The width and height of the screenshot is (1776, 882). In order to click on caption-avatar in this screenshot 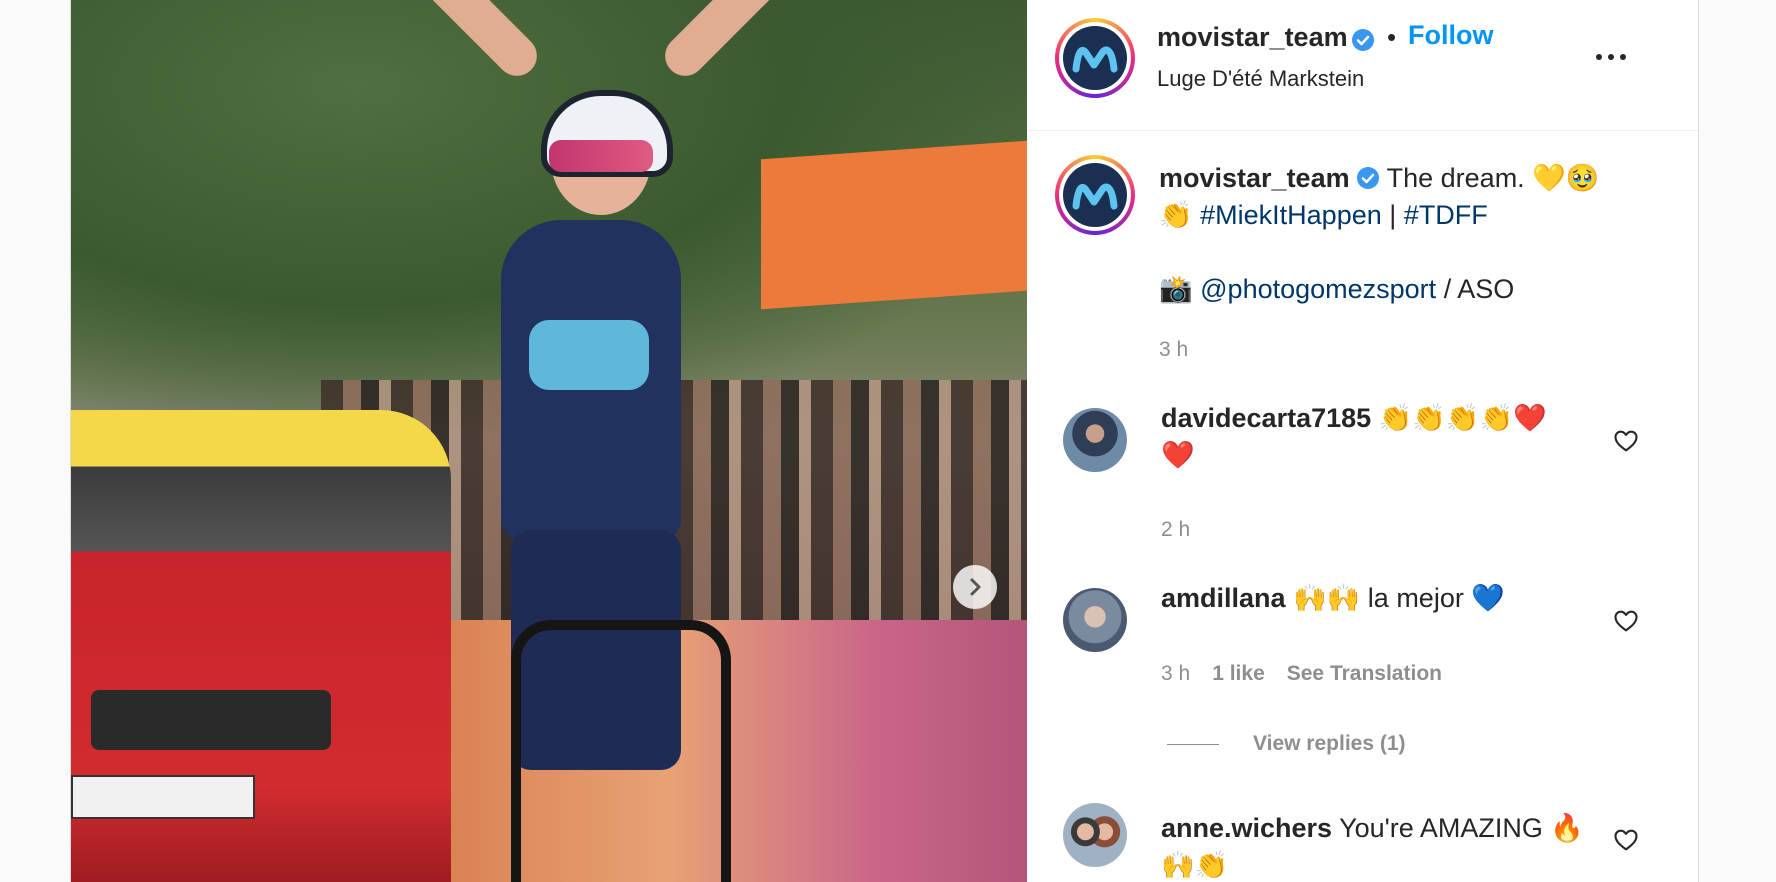, I will do `click(1095, 195)`.